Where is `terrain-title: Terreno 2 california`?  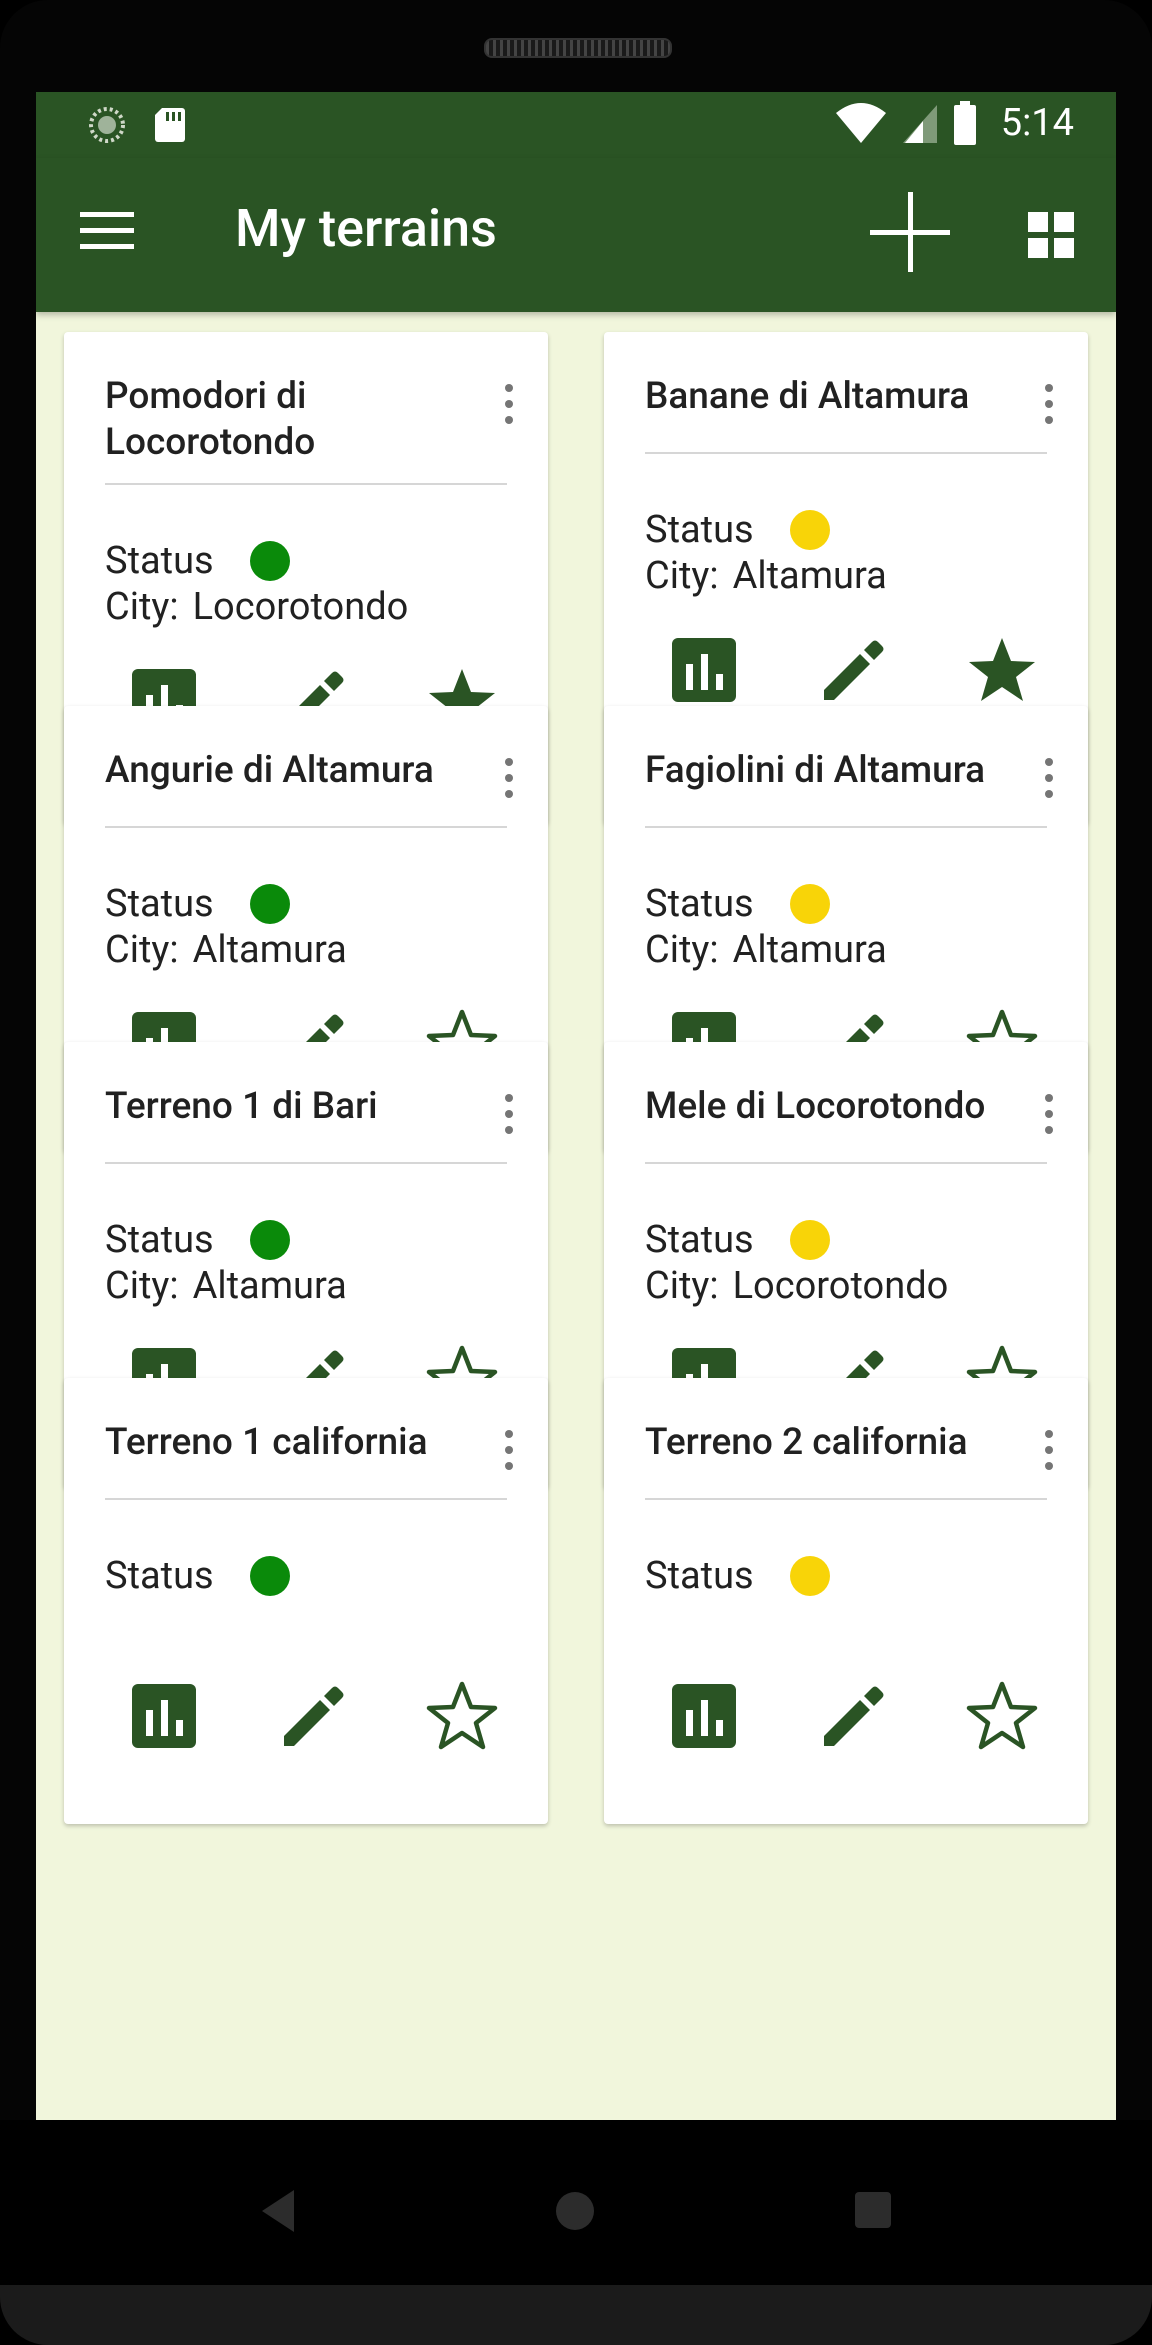 terrain-title: Terreno 2 california is located at coordinates (806, 1442).